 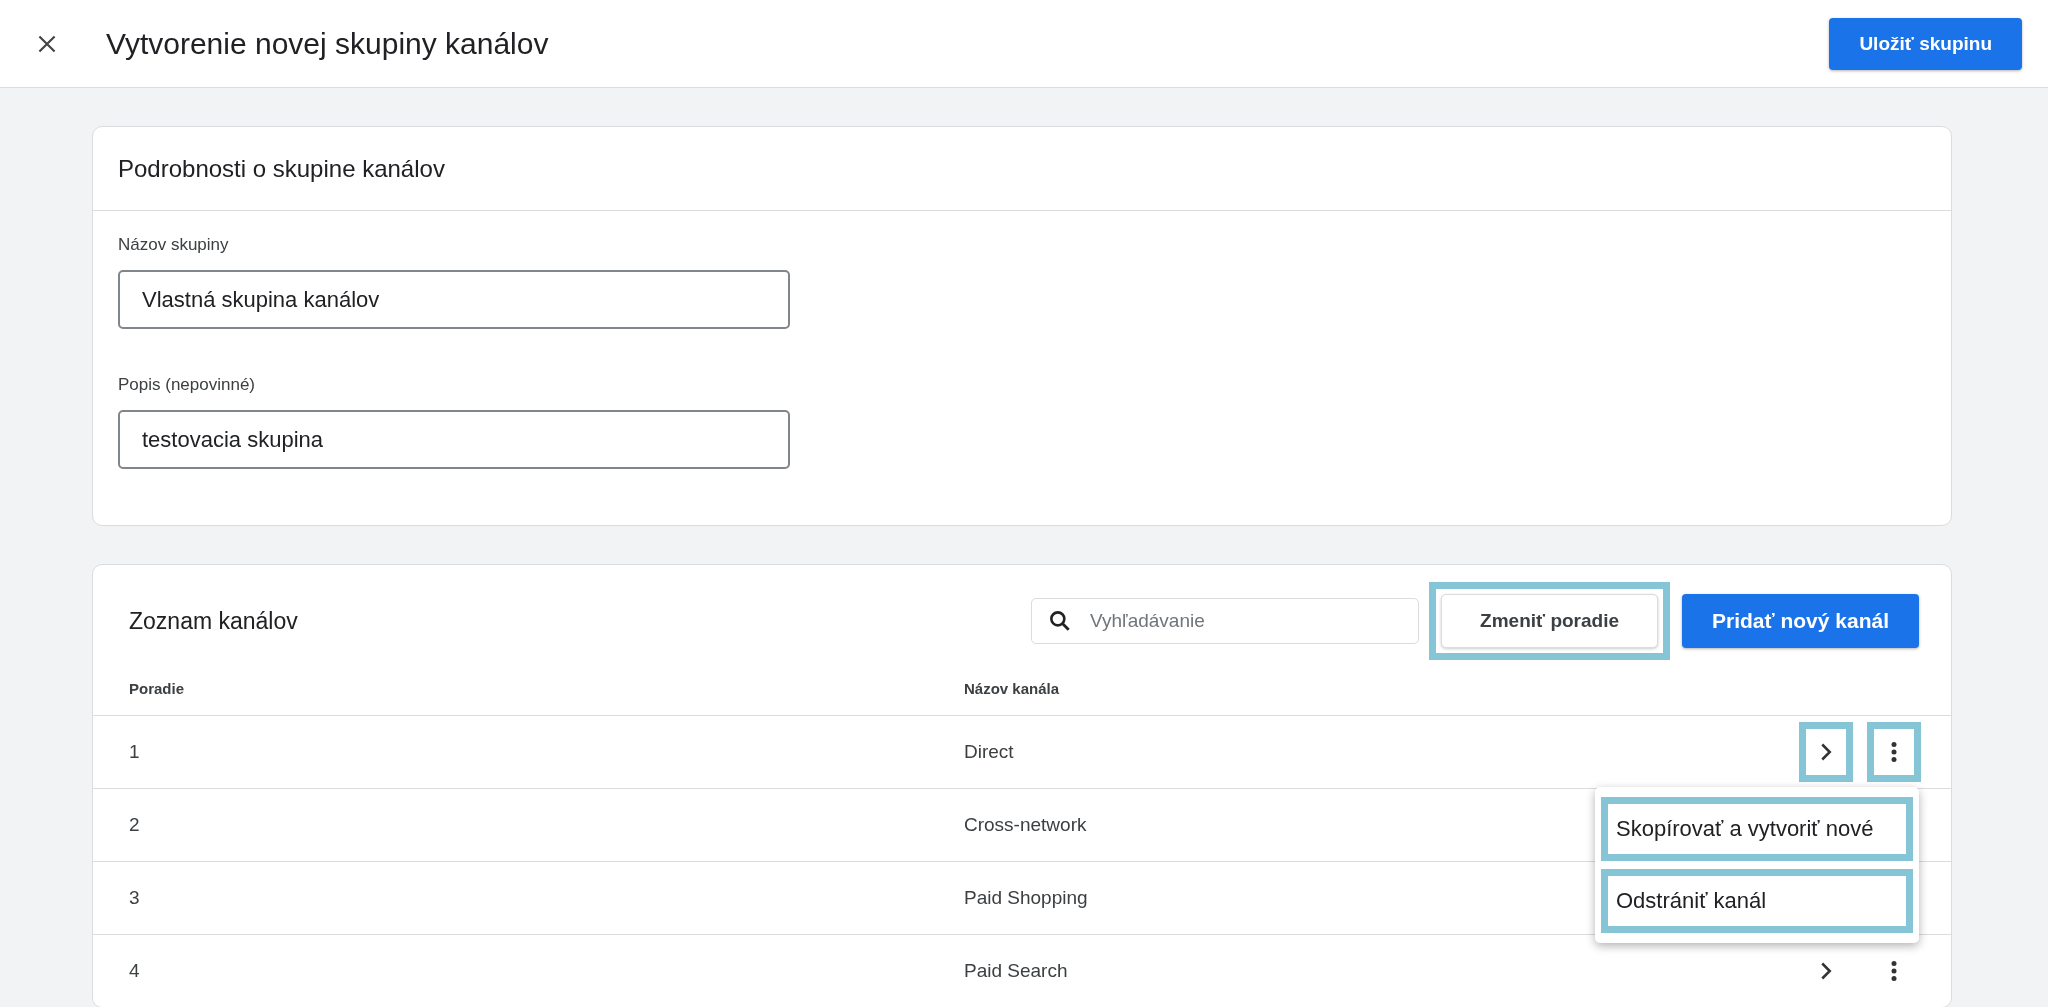 I want to click on save-group-button: Uložiť skupinu, so click(x=1925, y=43).